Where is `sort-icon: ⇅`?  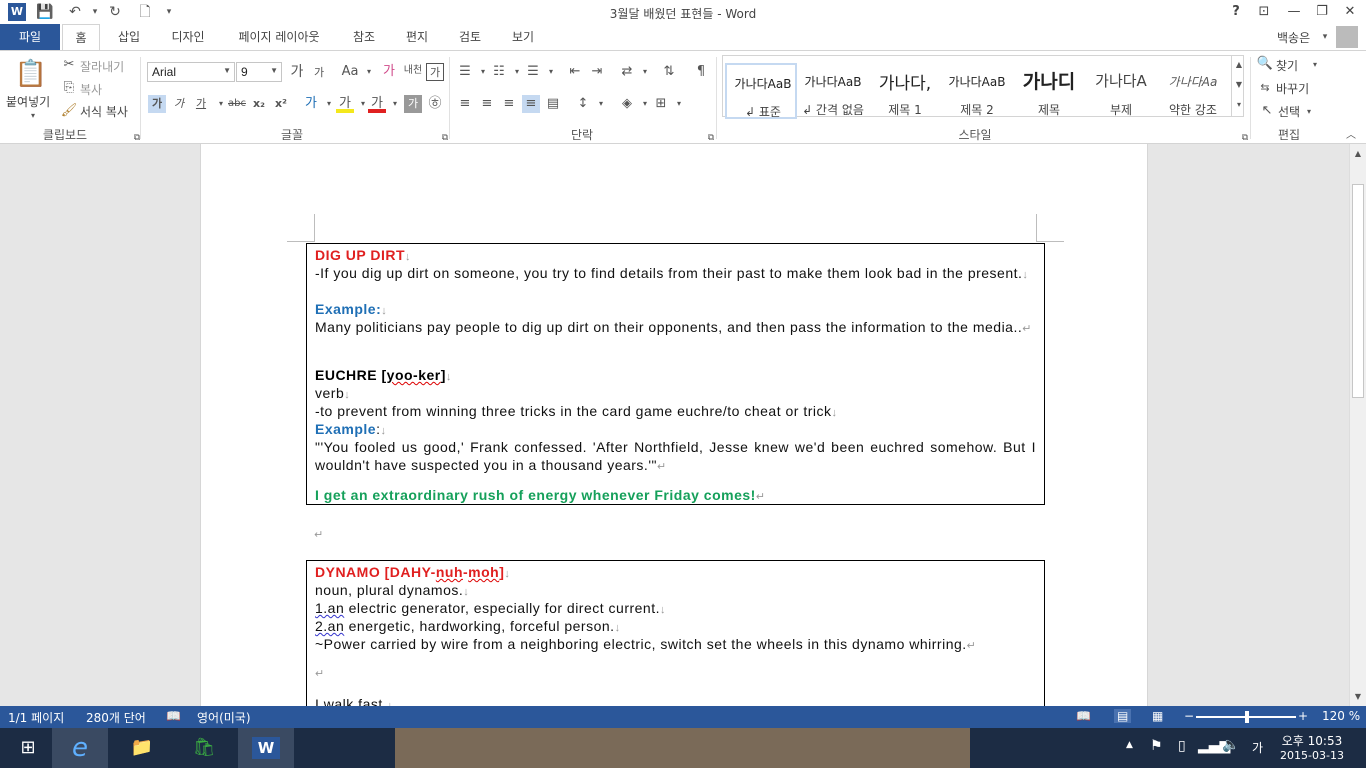
sort-icon: ⇅ is located at coordinates (669, 72).